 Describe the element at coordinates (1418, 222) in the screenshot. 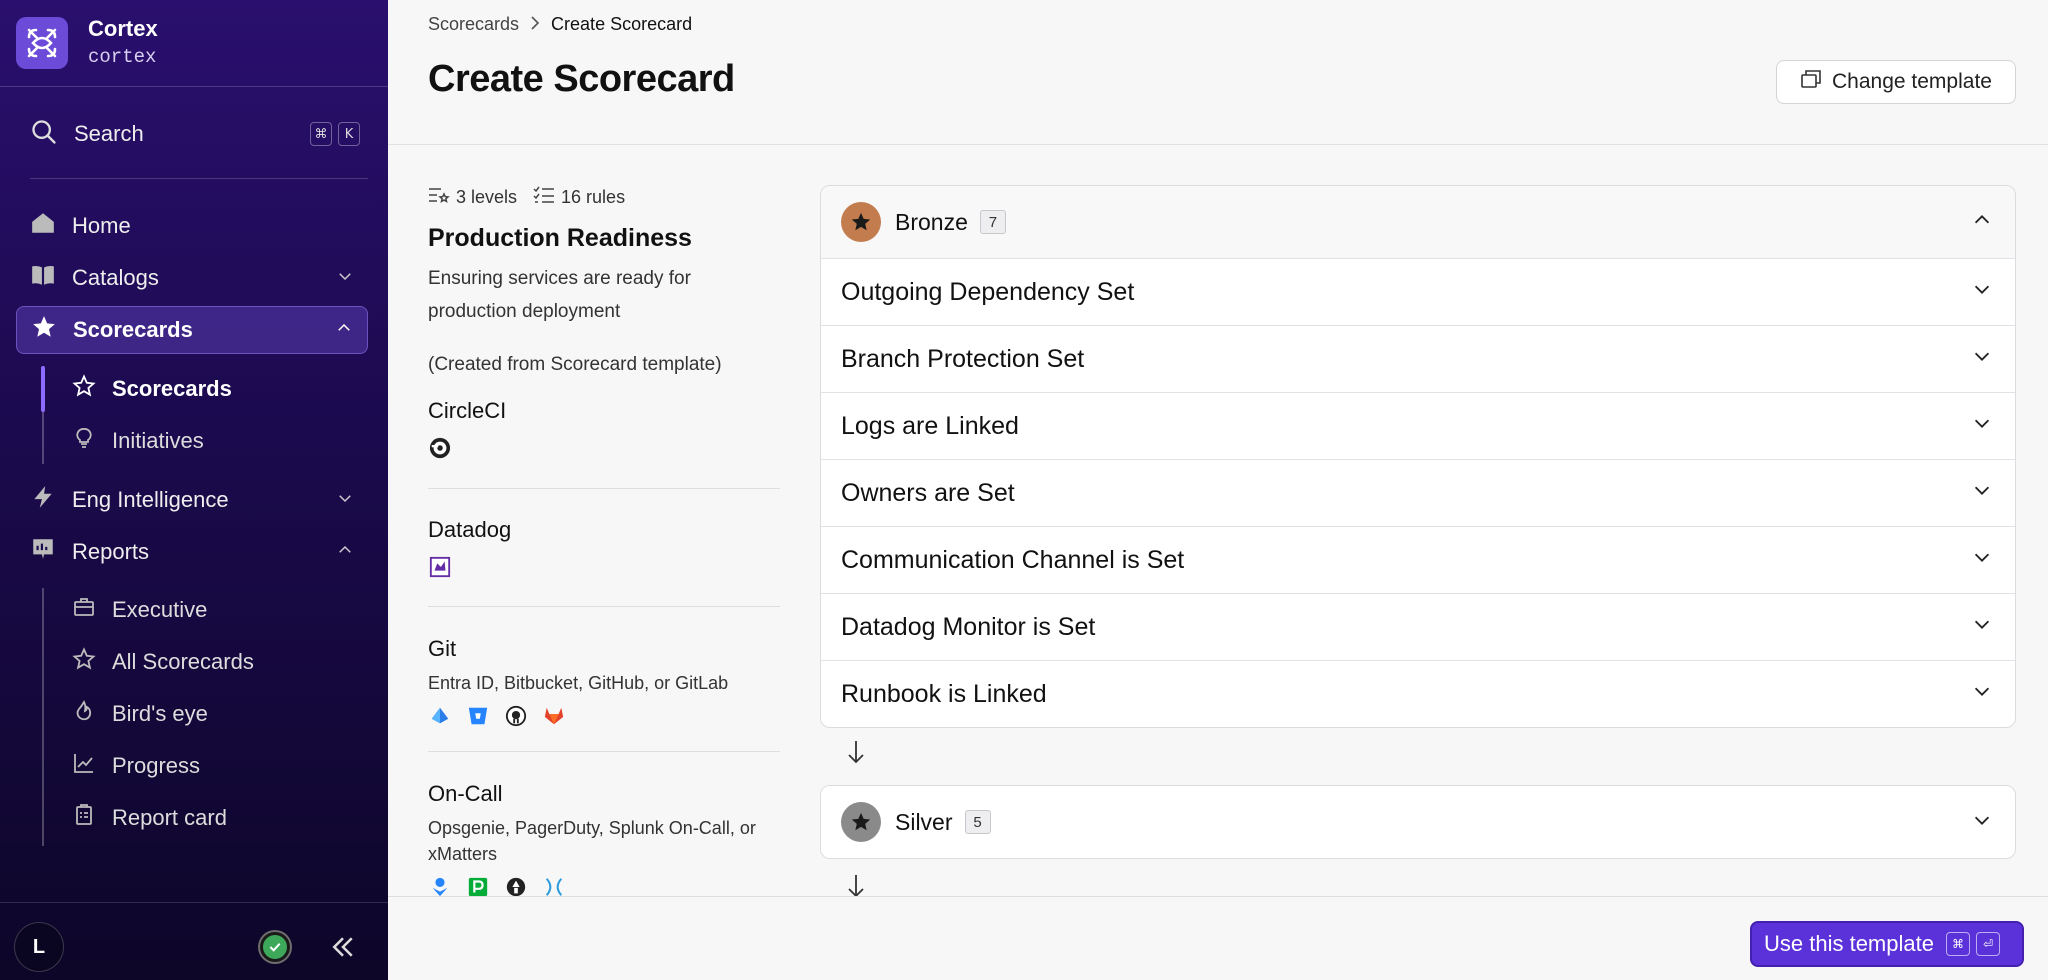

I see `level-header: Bronze 7` at that location.